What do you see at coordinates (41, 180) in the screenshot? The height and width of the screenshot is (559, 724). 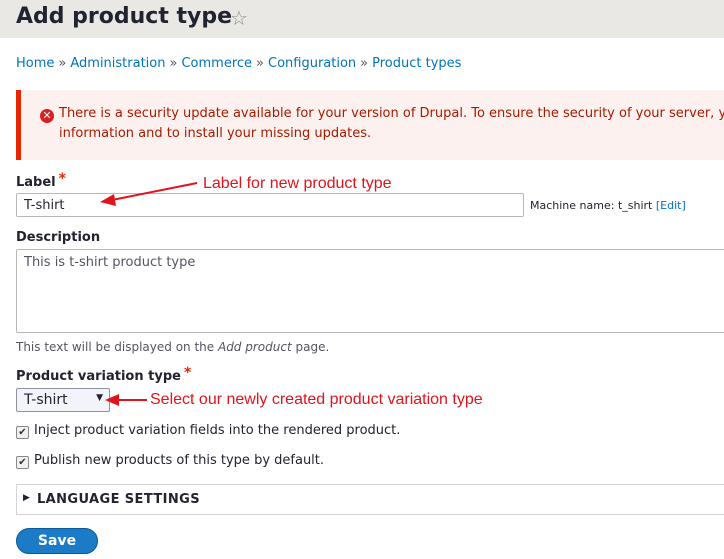 I see `label-field-label: Label *` at bounding box center [41, 180].